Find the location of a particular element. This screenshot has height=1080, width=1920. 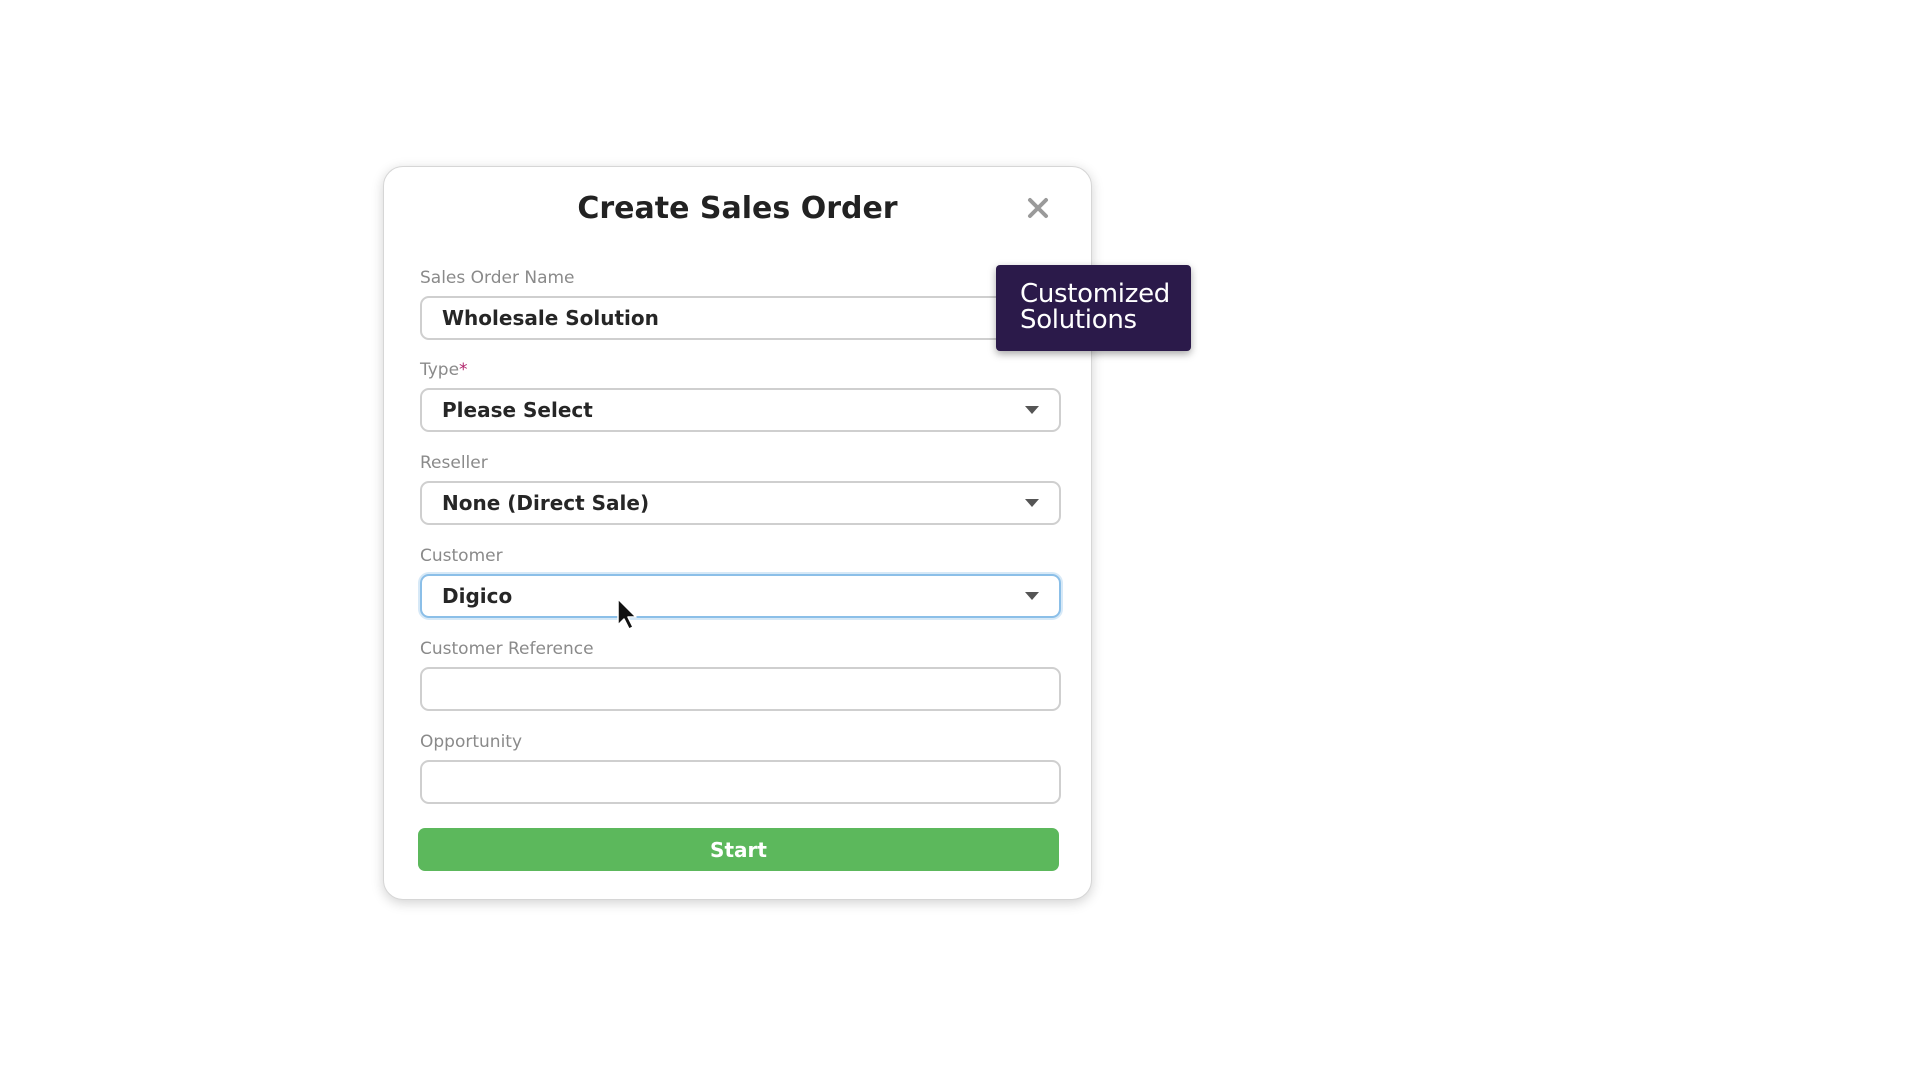

opportunity-label: Opportunity is located at coordinates (471, 742).